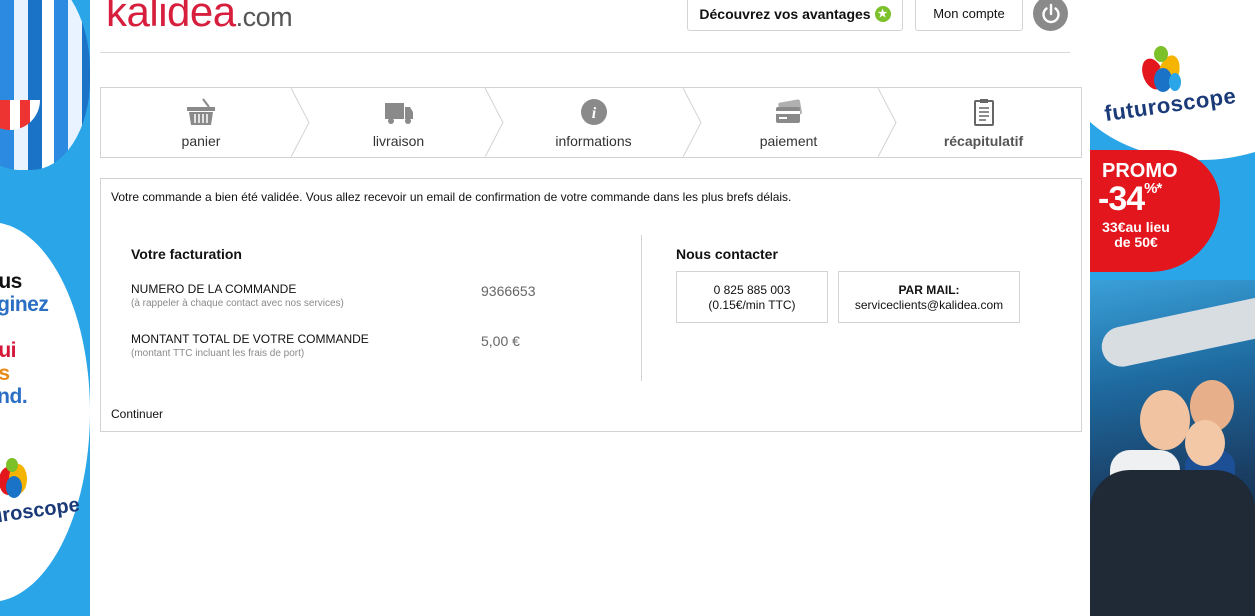  I want to click on step-paiement: paiement, so click(788, 122).